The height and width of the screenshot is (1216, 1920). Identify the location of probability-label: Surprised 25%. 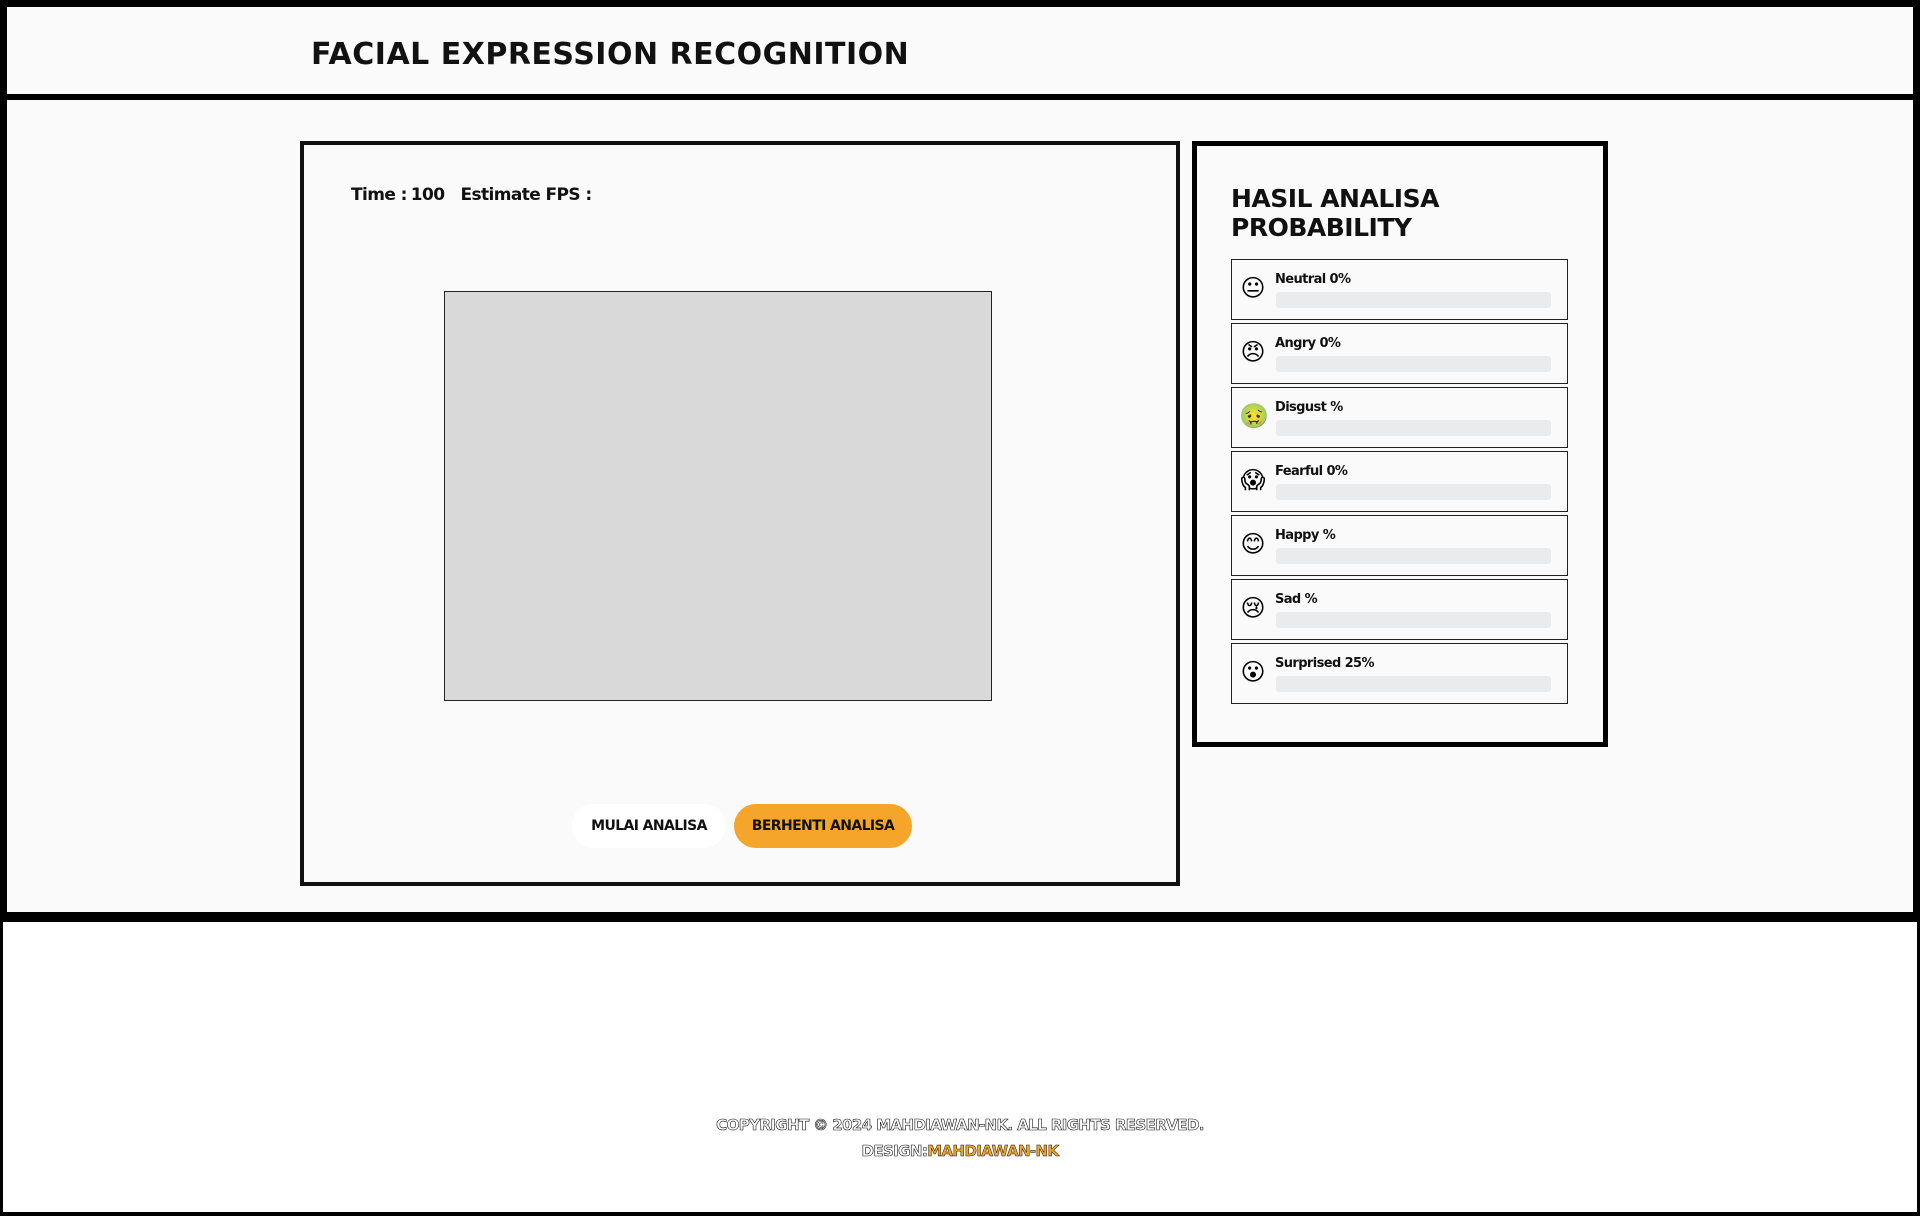
(1325, 663).